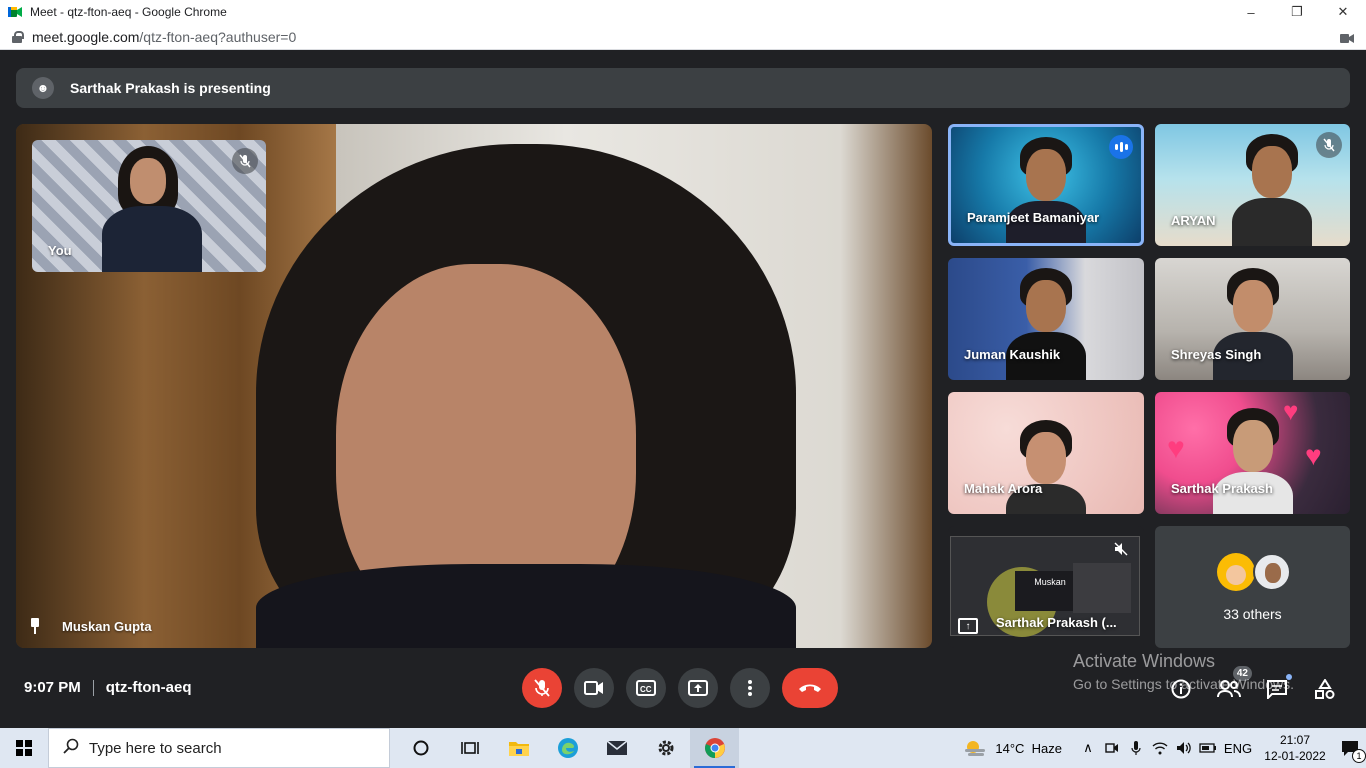  What do you see at coordinates (1216, 354) in the screenshot?
I see `participant-name: Shreyas Singh` at bounding box center [1216, 354].